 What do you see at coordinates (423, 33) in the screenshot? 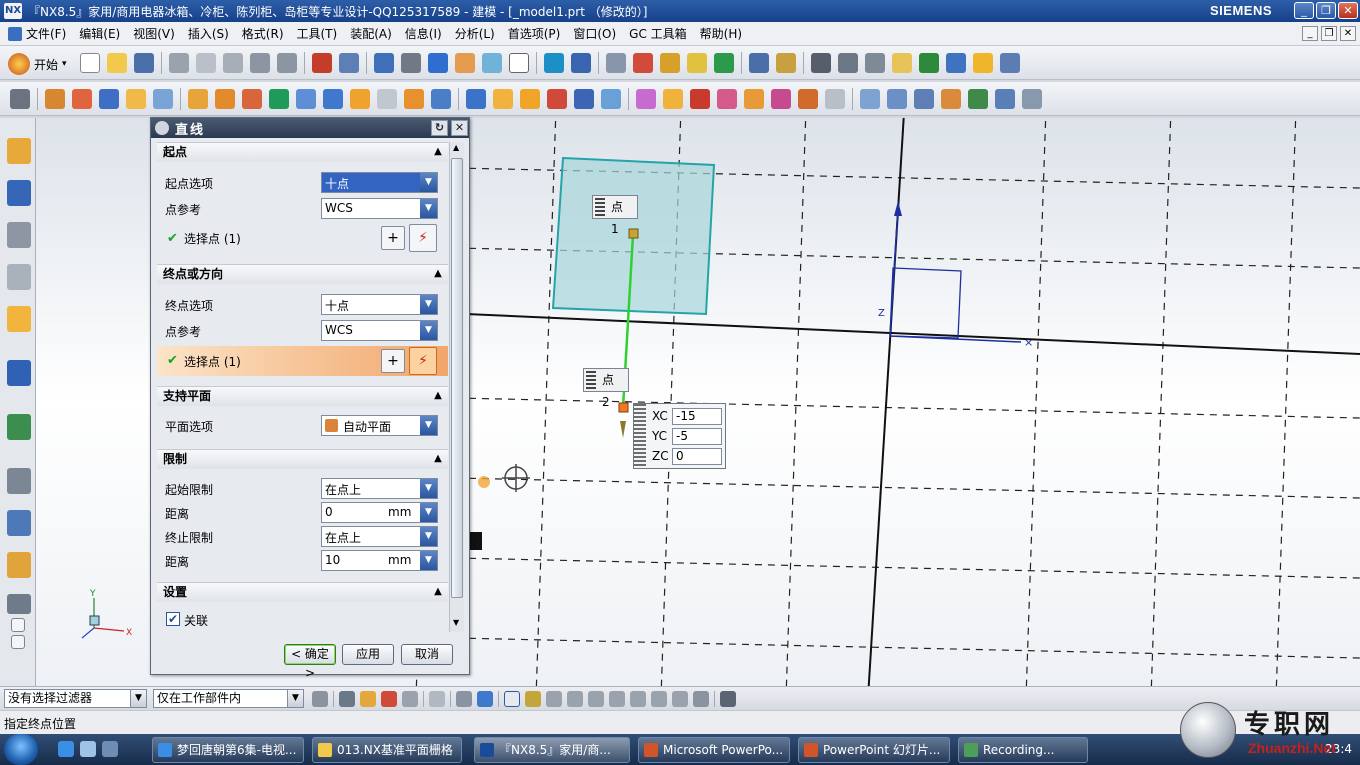
I see `menu-information: 信息(I)` at bounding box center [423, 33].